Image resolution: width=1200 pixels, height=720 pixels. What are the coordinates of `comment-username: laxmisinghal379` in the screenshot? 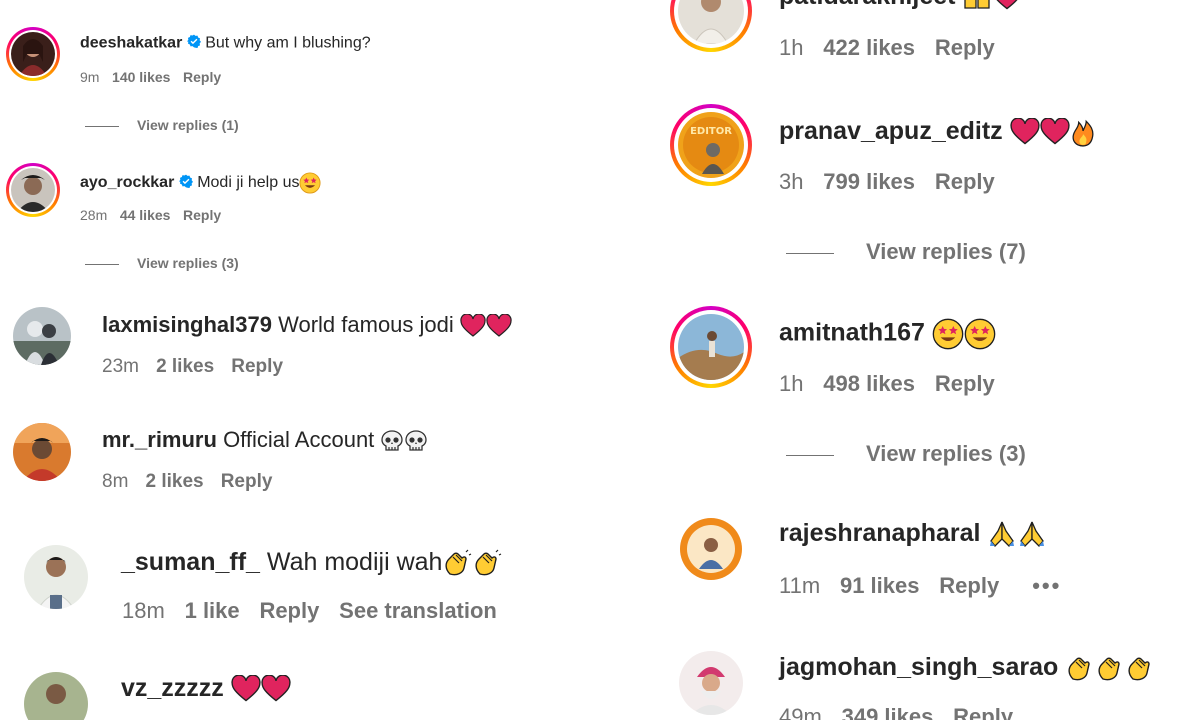 It's located at (187, 324).